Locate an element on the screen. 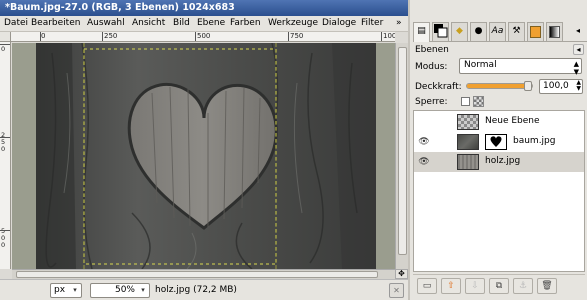 The width and height of the screenshot is (587, 300). horizontal-scrollbar is located at coordinates (203, 274).